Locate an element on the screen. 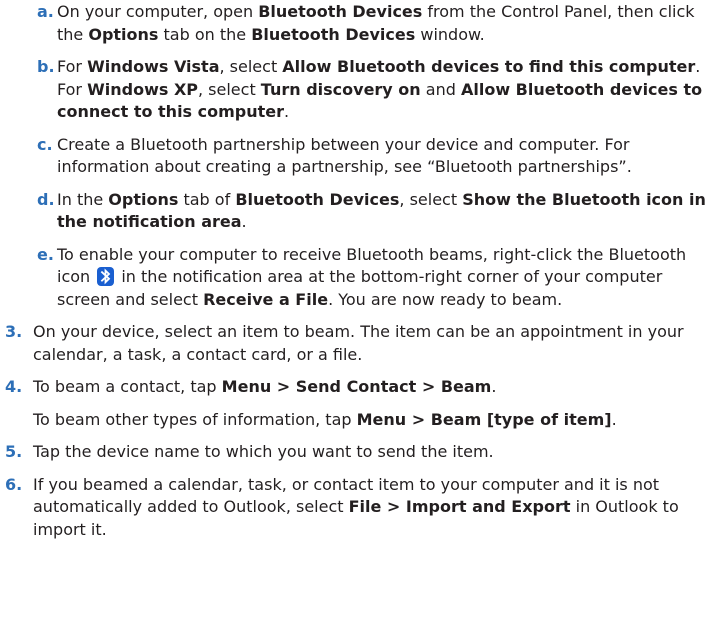 This screenshot has height=618, width=723. step-d-bold: Bluetooth Devices is located at coordinates (317, 199).